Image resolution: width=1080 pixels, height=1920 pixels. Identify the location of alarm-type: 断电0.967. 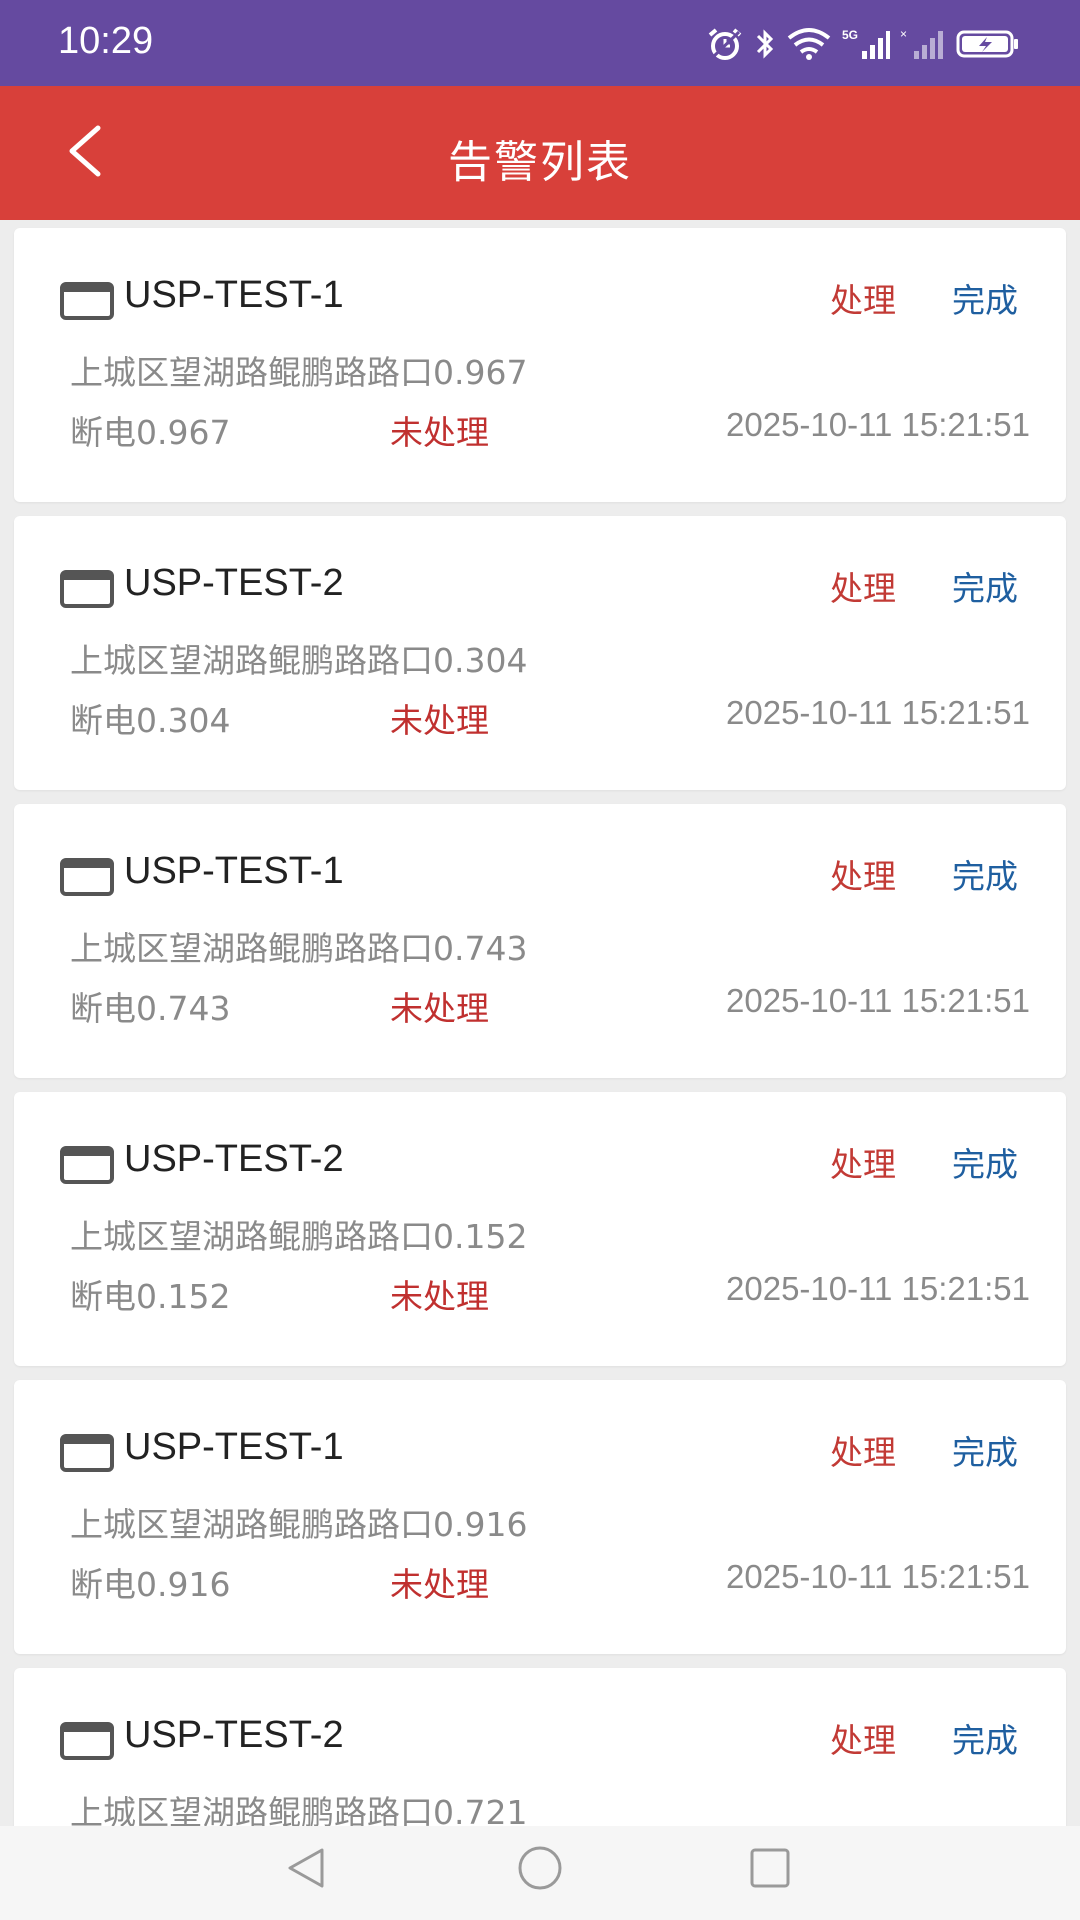
(150, 432).